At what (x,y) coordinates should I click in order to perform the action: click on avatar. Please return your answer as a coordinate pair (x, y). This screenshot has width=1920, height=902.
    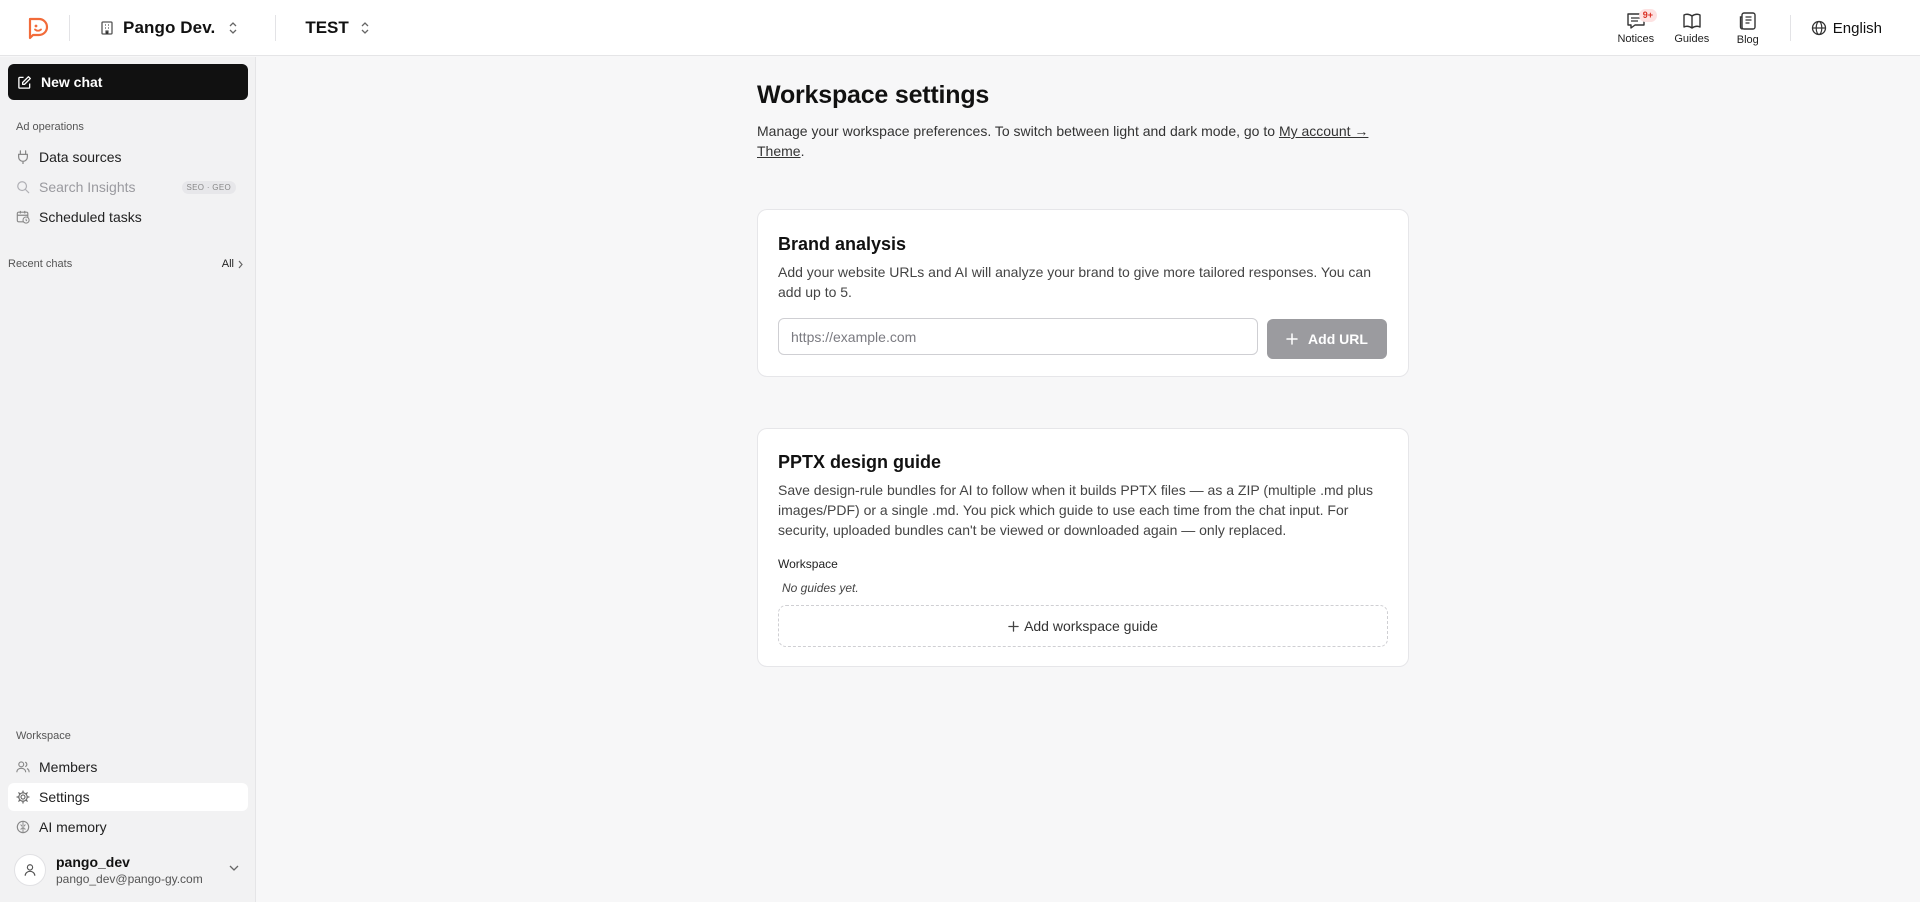
    Looking at the image, I should click on (30, 870).